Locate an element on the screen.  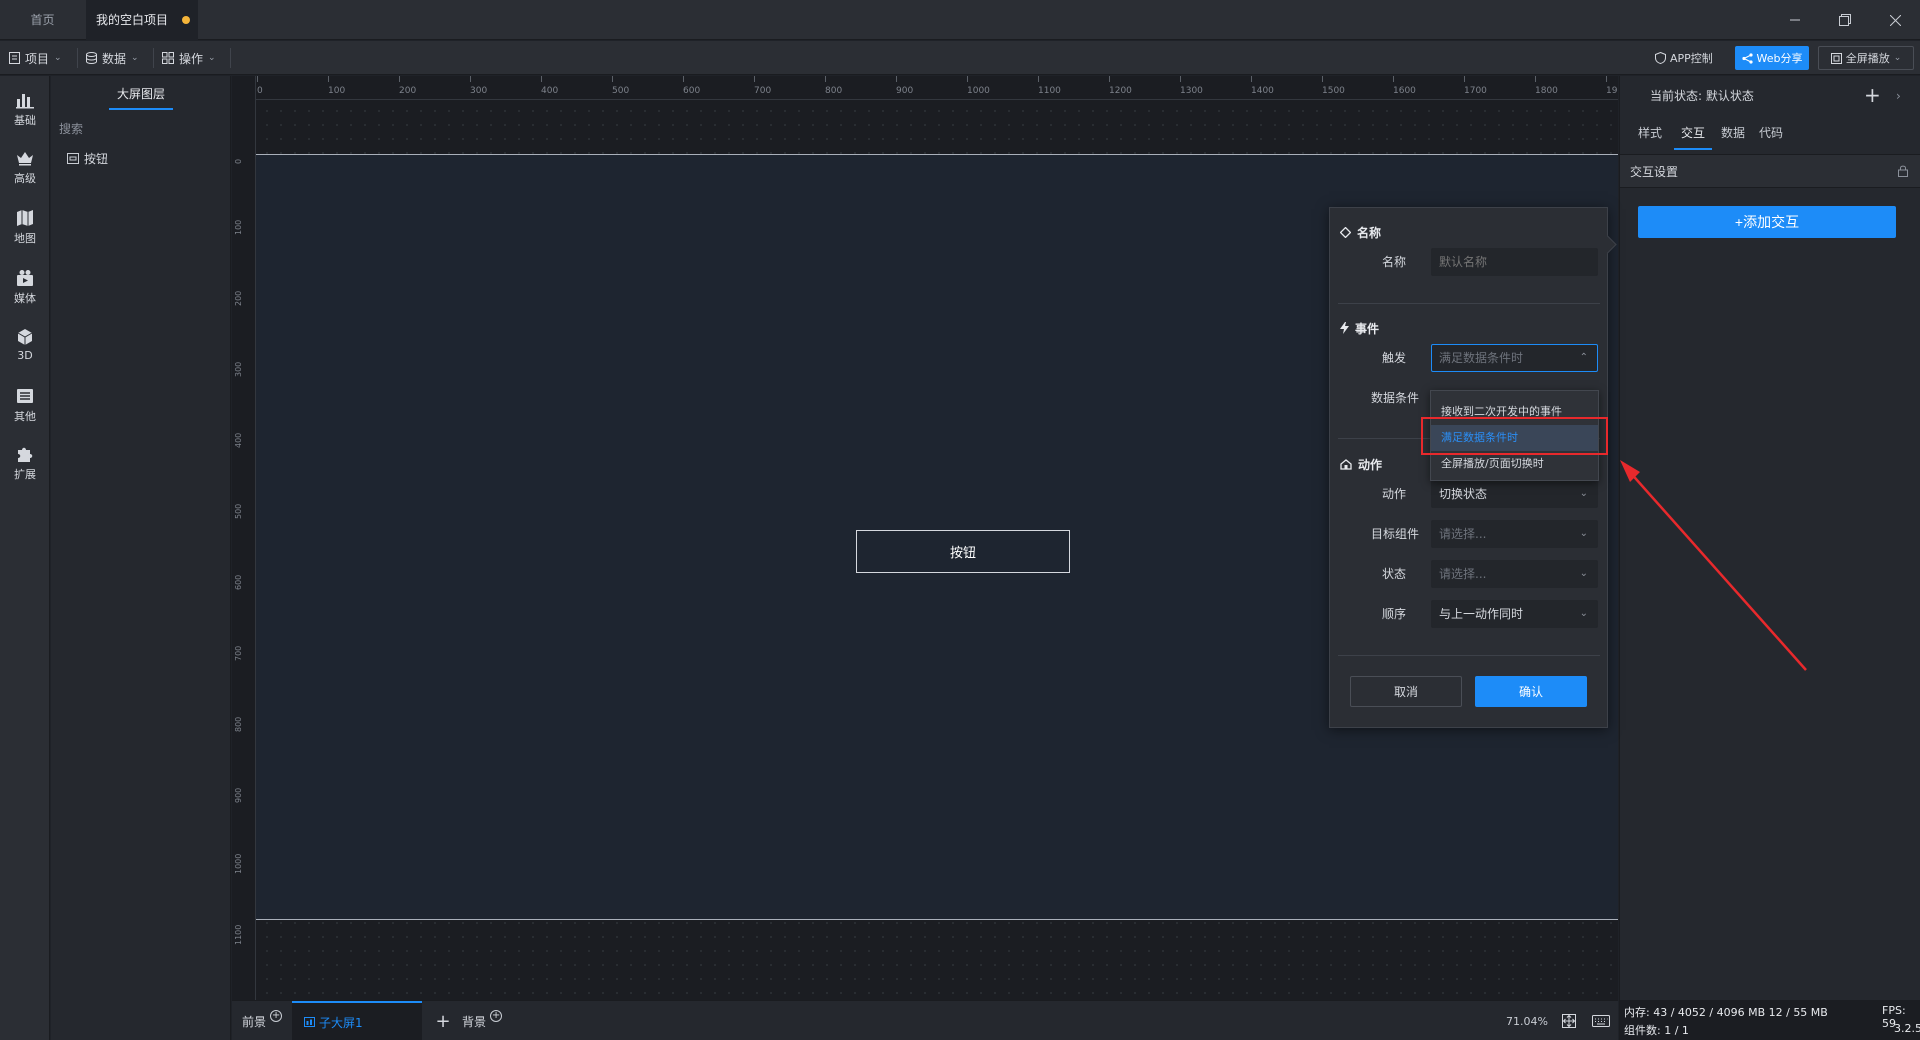
layers-search-input: 搜索 is located at coordinates (141, 129).